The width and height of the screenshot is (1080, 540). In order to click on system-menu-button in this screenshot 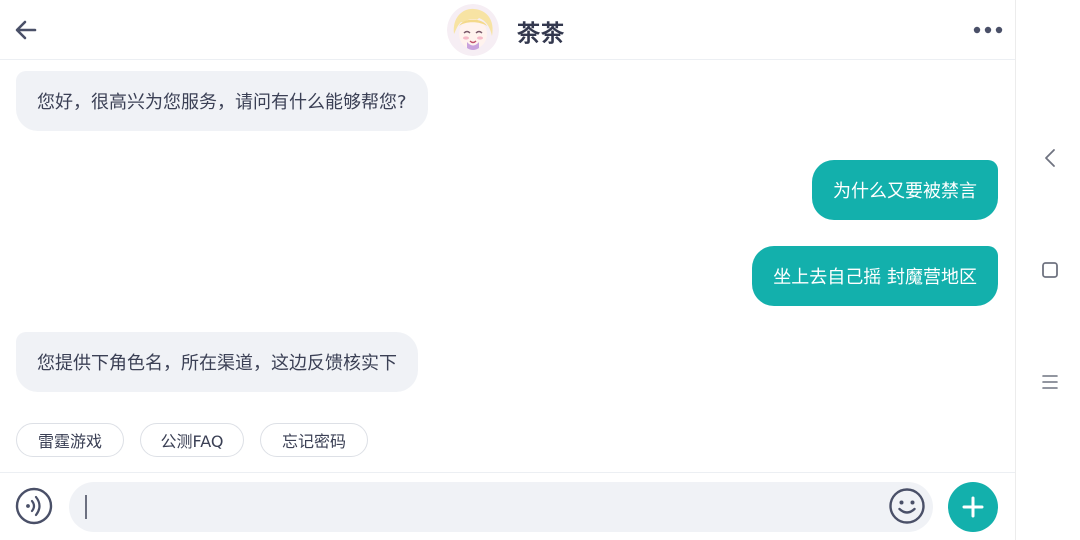, I will do `click(1050, 382)`.